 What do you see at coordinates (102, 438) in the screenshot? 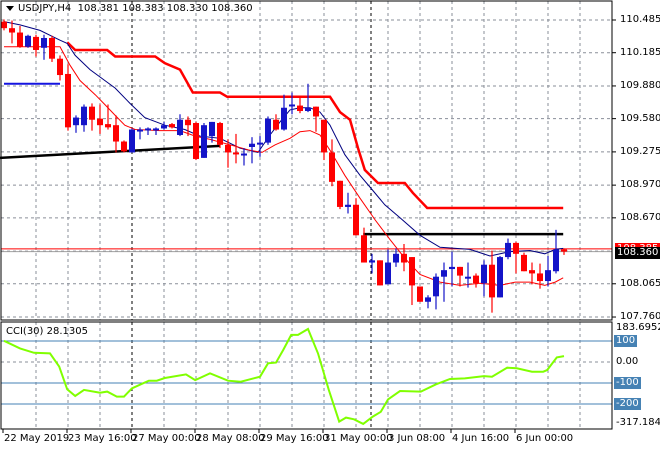
I see `time-label: 23 May 16:00` at bounding box center [102, 438].